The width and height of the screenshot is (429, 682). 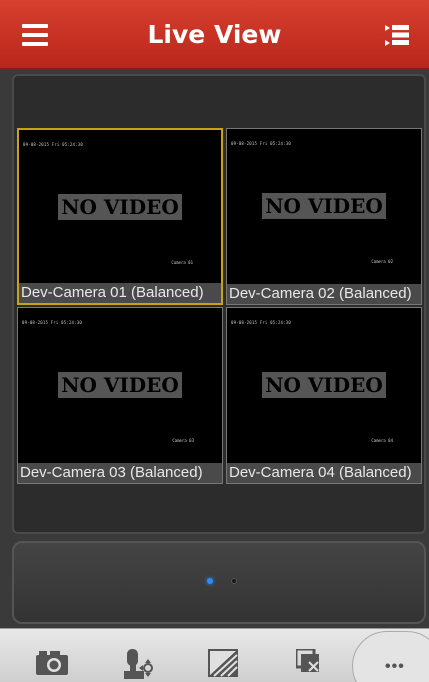 I want to click on osd-camera-name: Camera 03, so click(x=183, y=440).